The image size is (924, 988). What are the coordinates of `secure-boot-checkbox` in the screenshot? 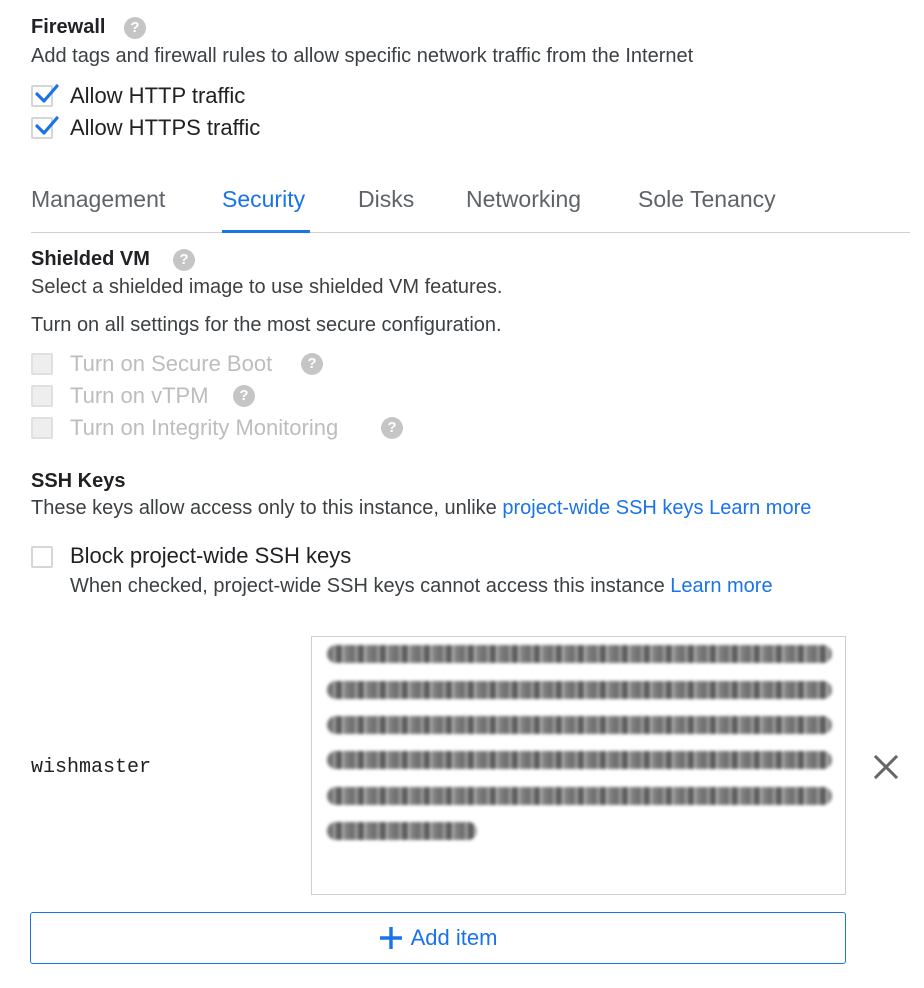 It's located at (42, 364).